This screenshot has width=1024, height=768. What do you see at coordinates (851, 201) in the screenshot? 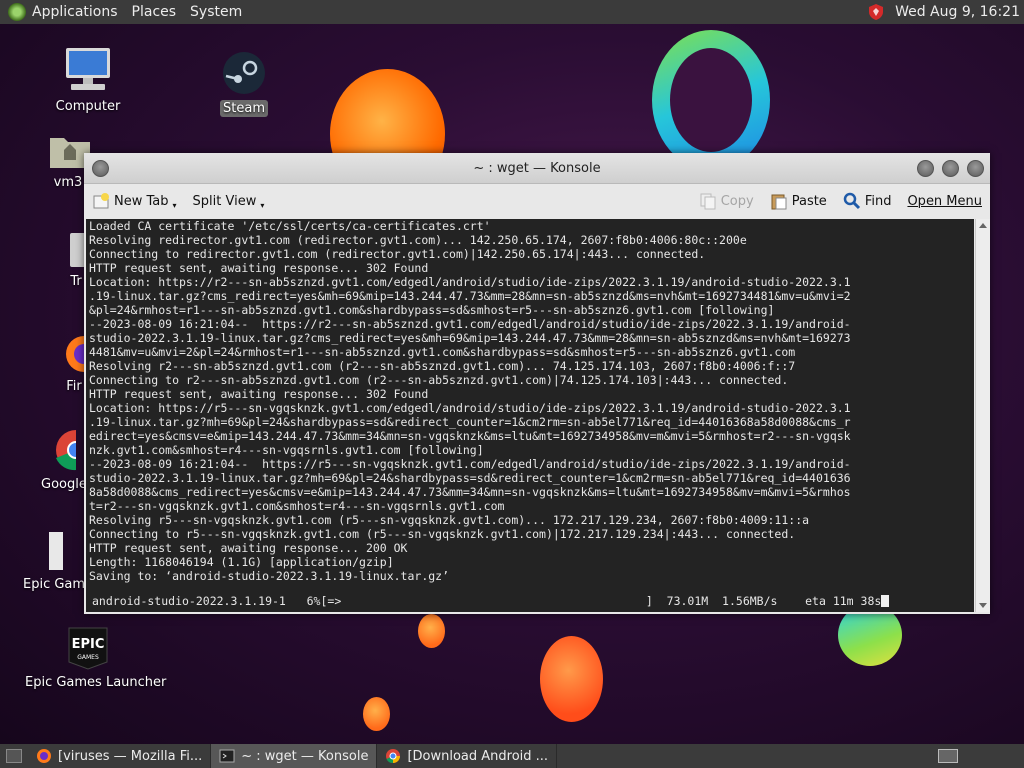
I see `search-icon` at bounding box center [851, 201].